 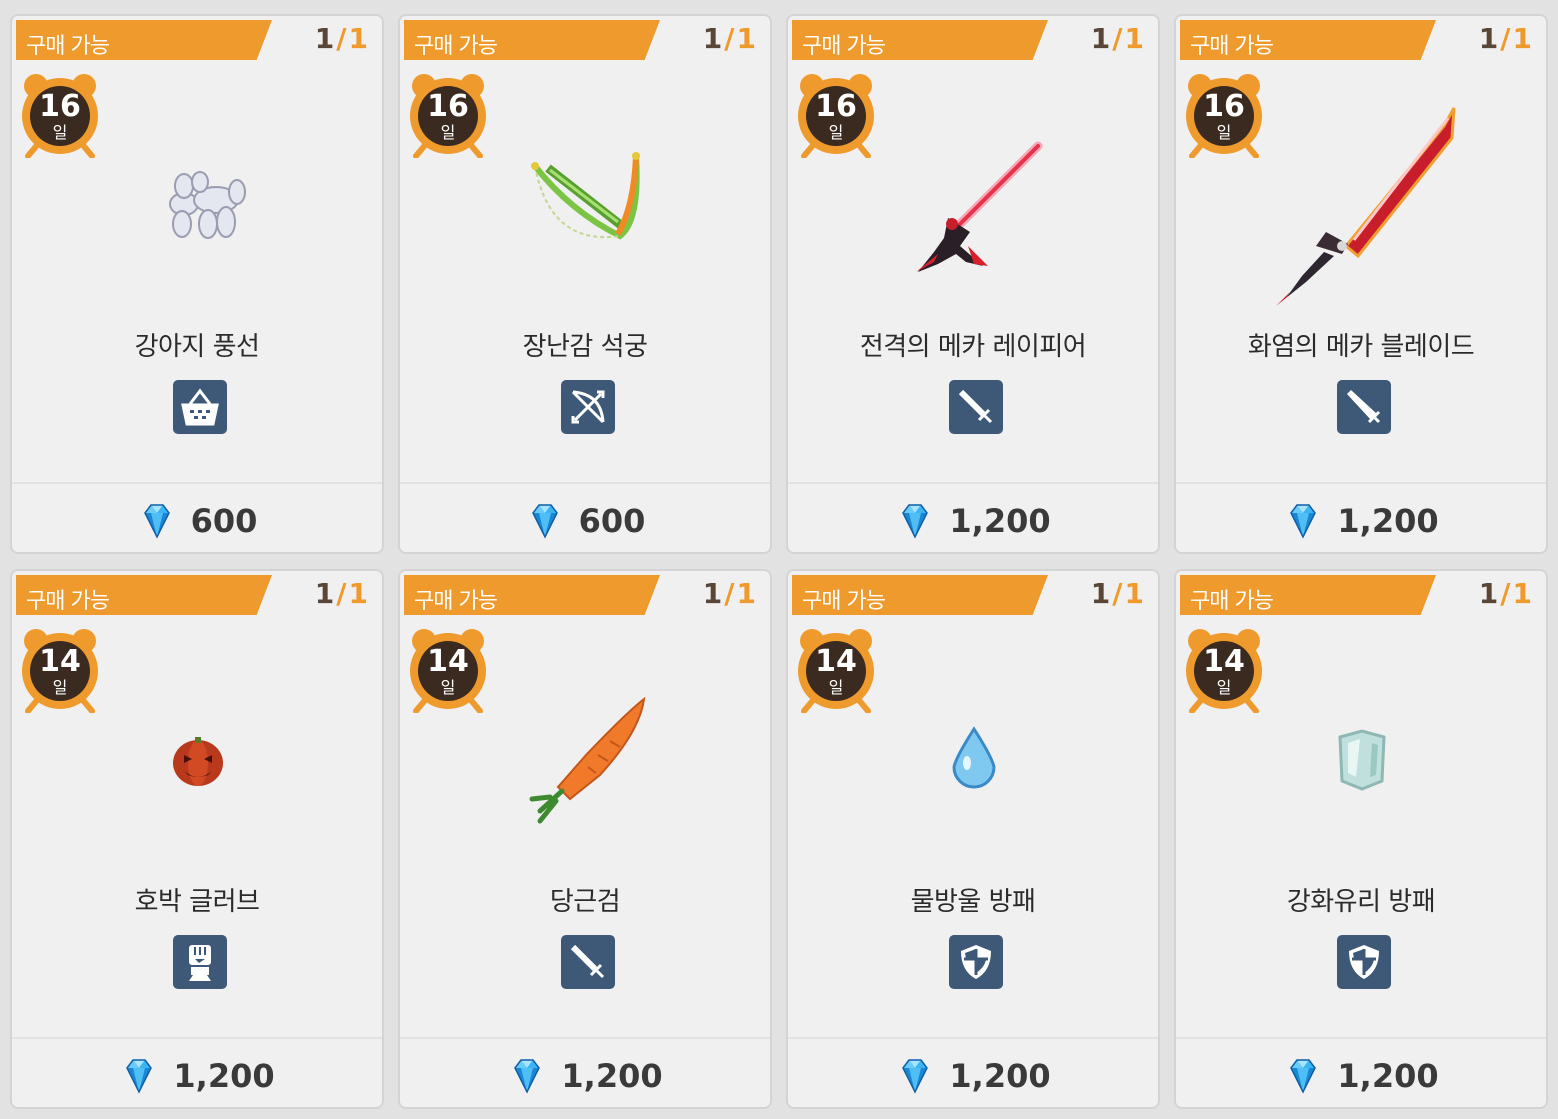 What do you see at coordinates (973, 347) in the screenshot?
I see `item-name: 전격의 메카 레이피어` at bounding box center [973, 347].